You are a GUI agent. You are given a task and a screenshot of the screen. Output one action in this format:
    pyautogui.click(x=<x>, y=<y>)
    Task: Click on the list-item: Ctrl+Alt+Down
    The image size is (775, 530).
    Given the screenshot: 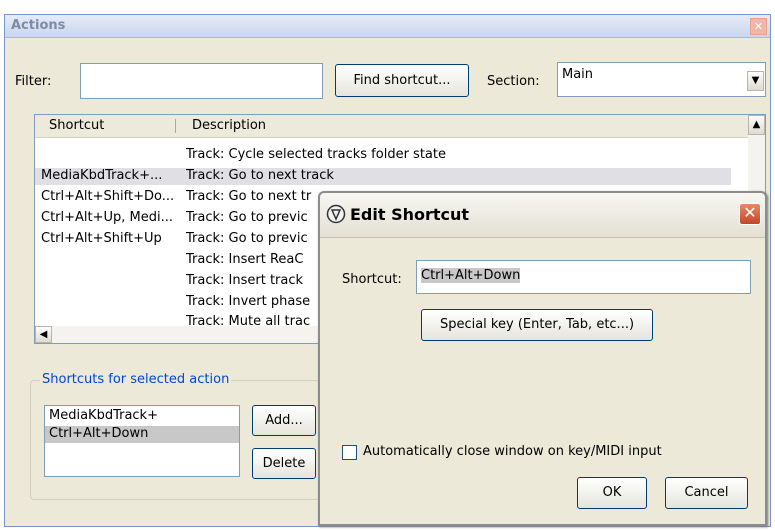 What is the action you would take?
    pyautogui.click(x=142, y=434)
    